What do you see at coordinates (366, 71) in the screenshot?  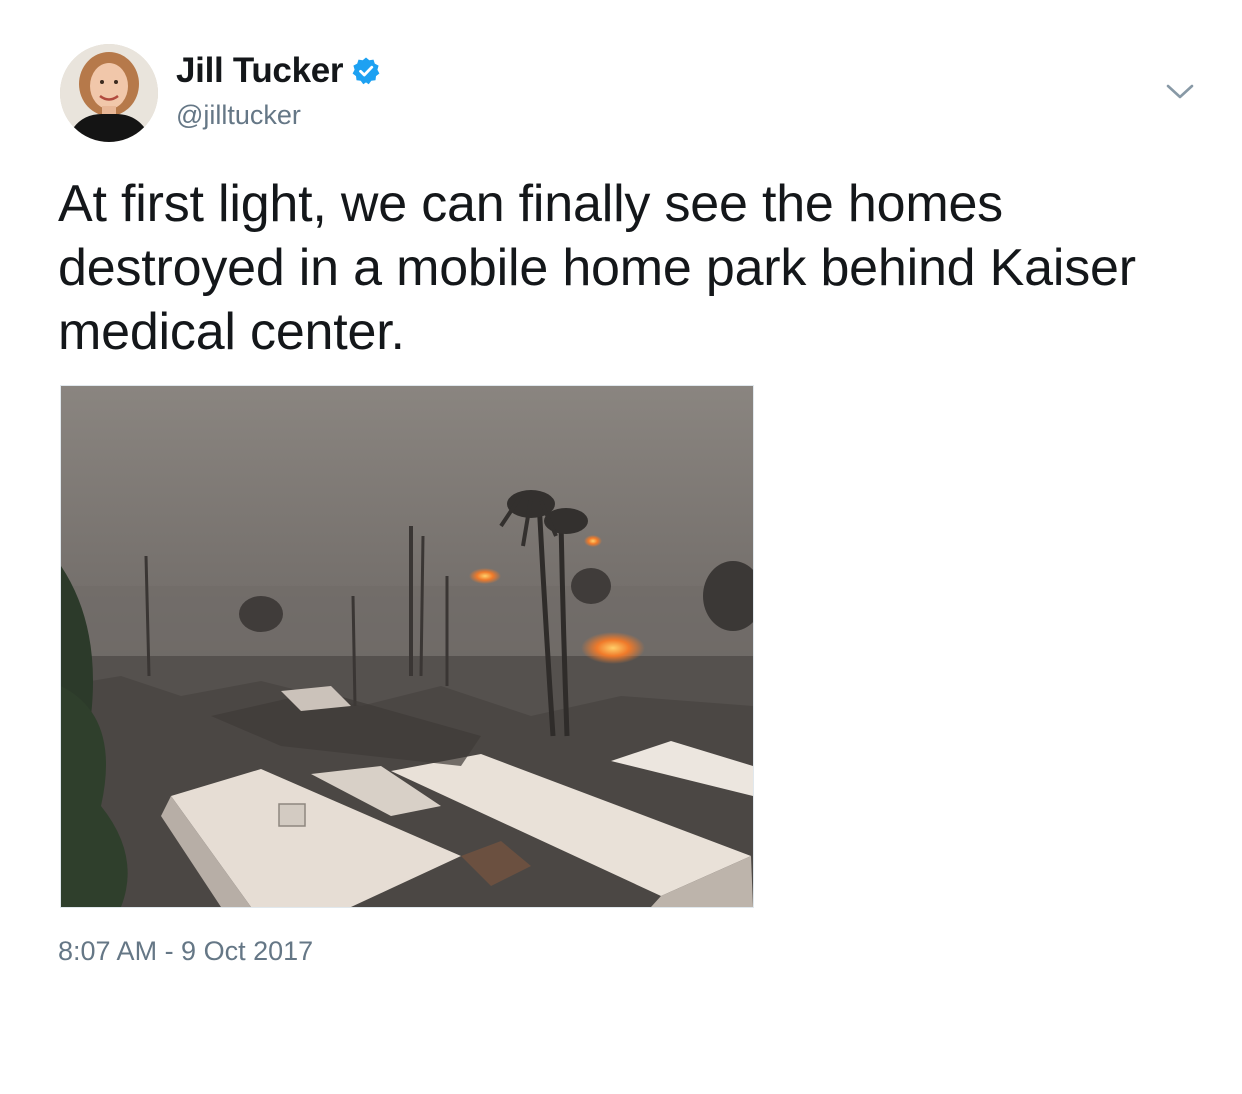 I see `verified-badge-icon` at bounding box center [366, 71].